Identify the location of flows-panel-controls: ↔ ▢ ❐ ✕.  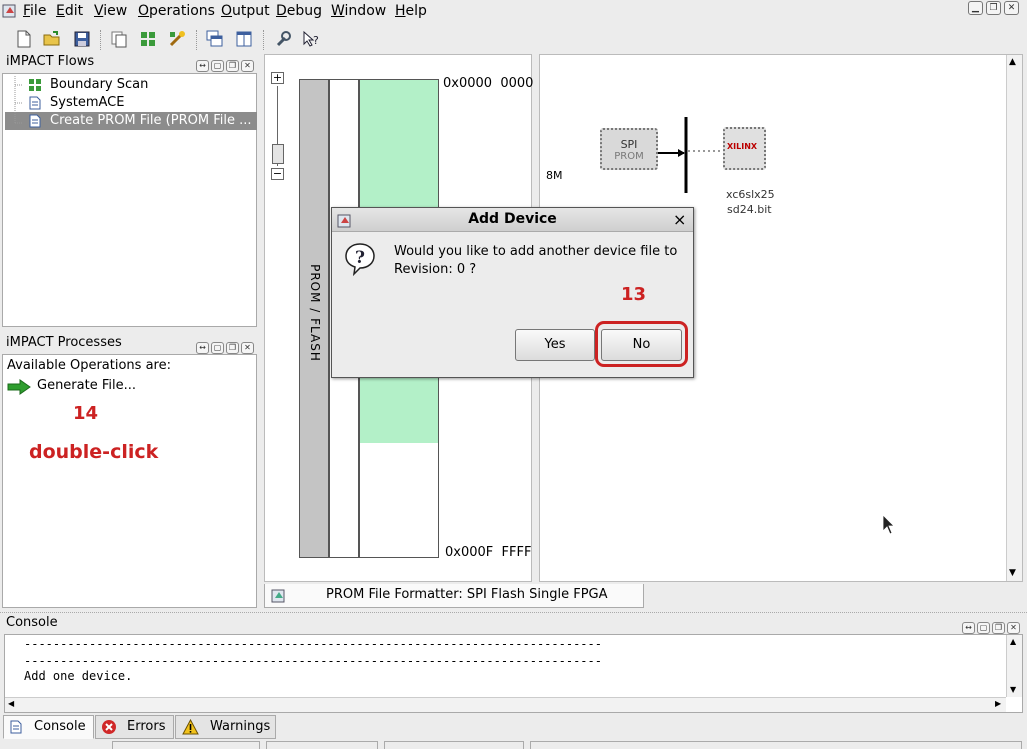
(224, 64).